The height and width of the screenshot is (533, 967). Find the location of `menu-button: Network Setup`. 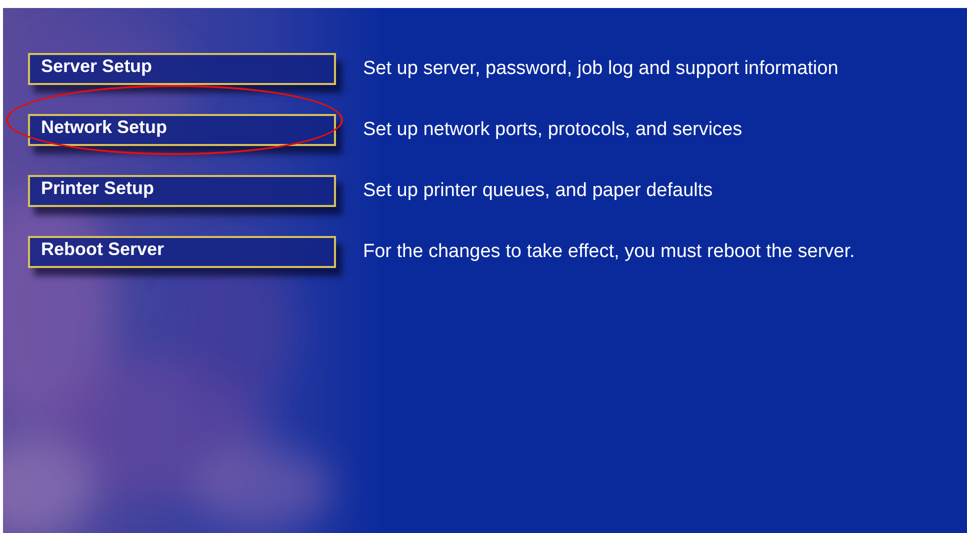

menu-button: Network Setup is located at coordinates (182, 130).